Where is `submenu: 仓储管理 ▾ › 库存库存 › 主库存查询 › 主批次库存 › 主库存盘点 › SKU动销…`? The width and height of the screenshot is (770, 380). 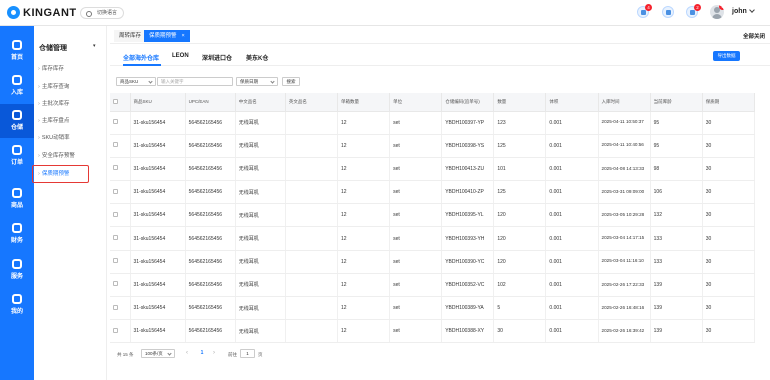
submenu: 仓储管理 ▾ › 库存库存 › 主库存查询 › 主批次库存 › 主库存盘点 › SKU动销… is located at coordinates (70, 203).